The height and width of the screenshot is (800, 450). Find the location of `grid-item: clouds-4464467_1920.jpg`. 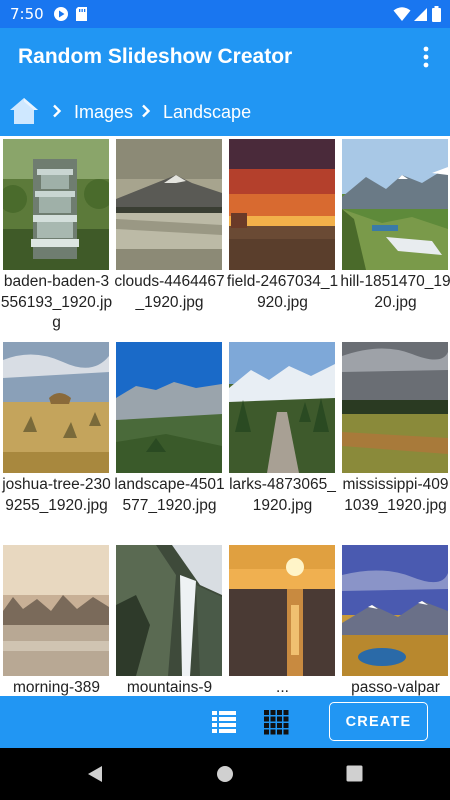

grid-item: clouds-4464467_1920.jpg is located at coordinates (169, 237).